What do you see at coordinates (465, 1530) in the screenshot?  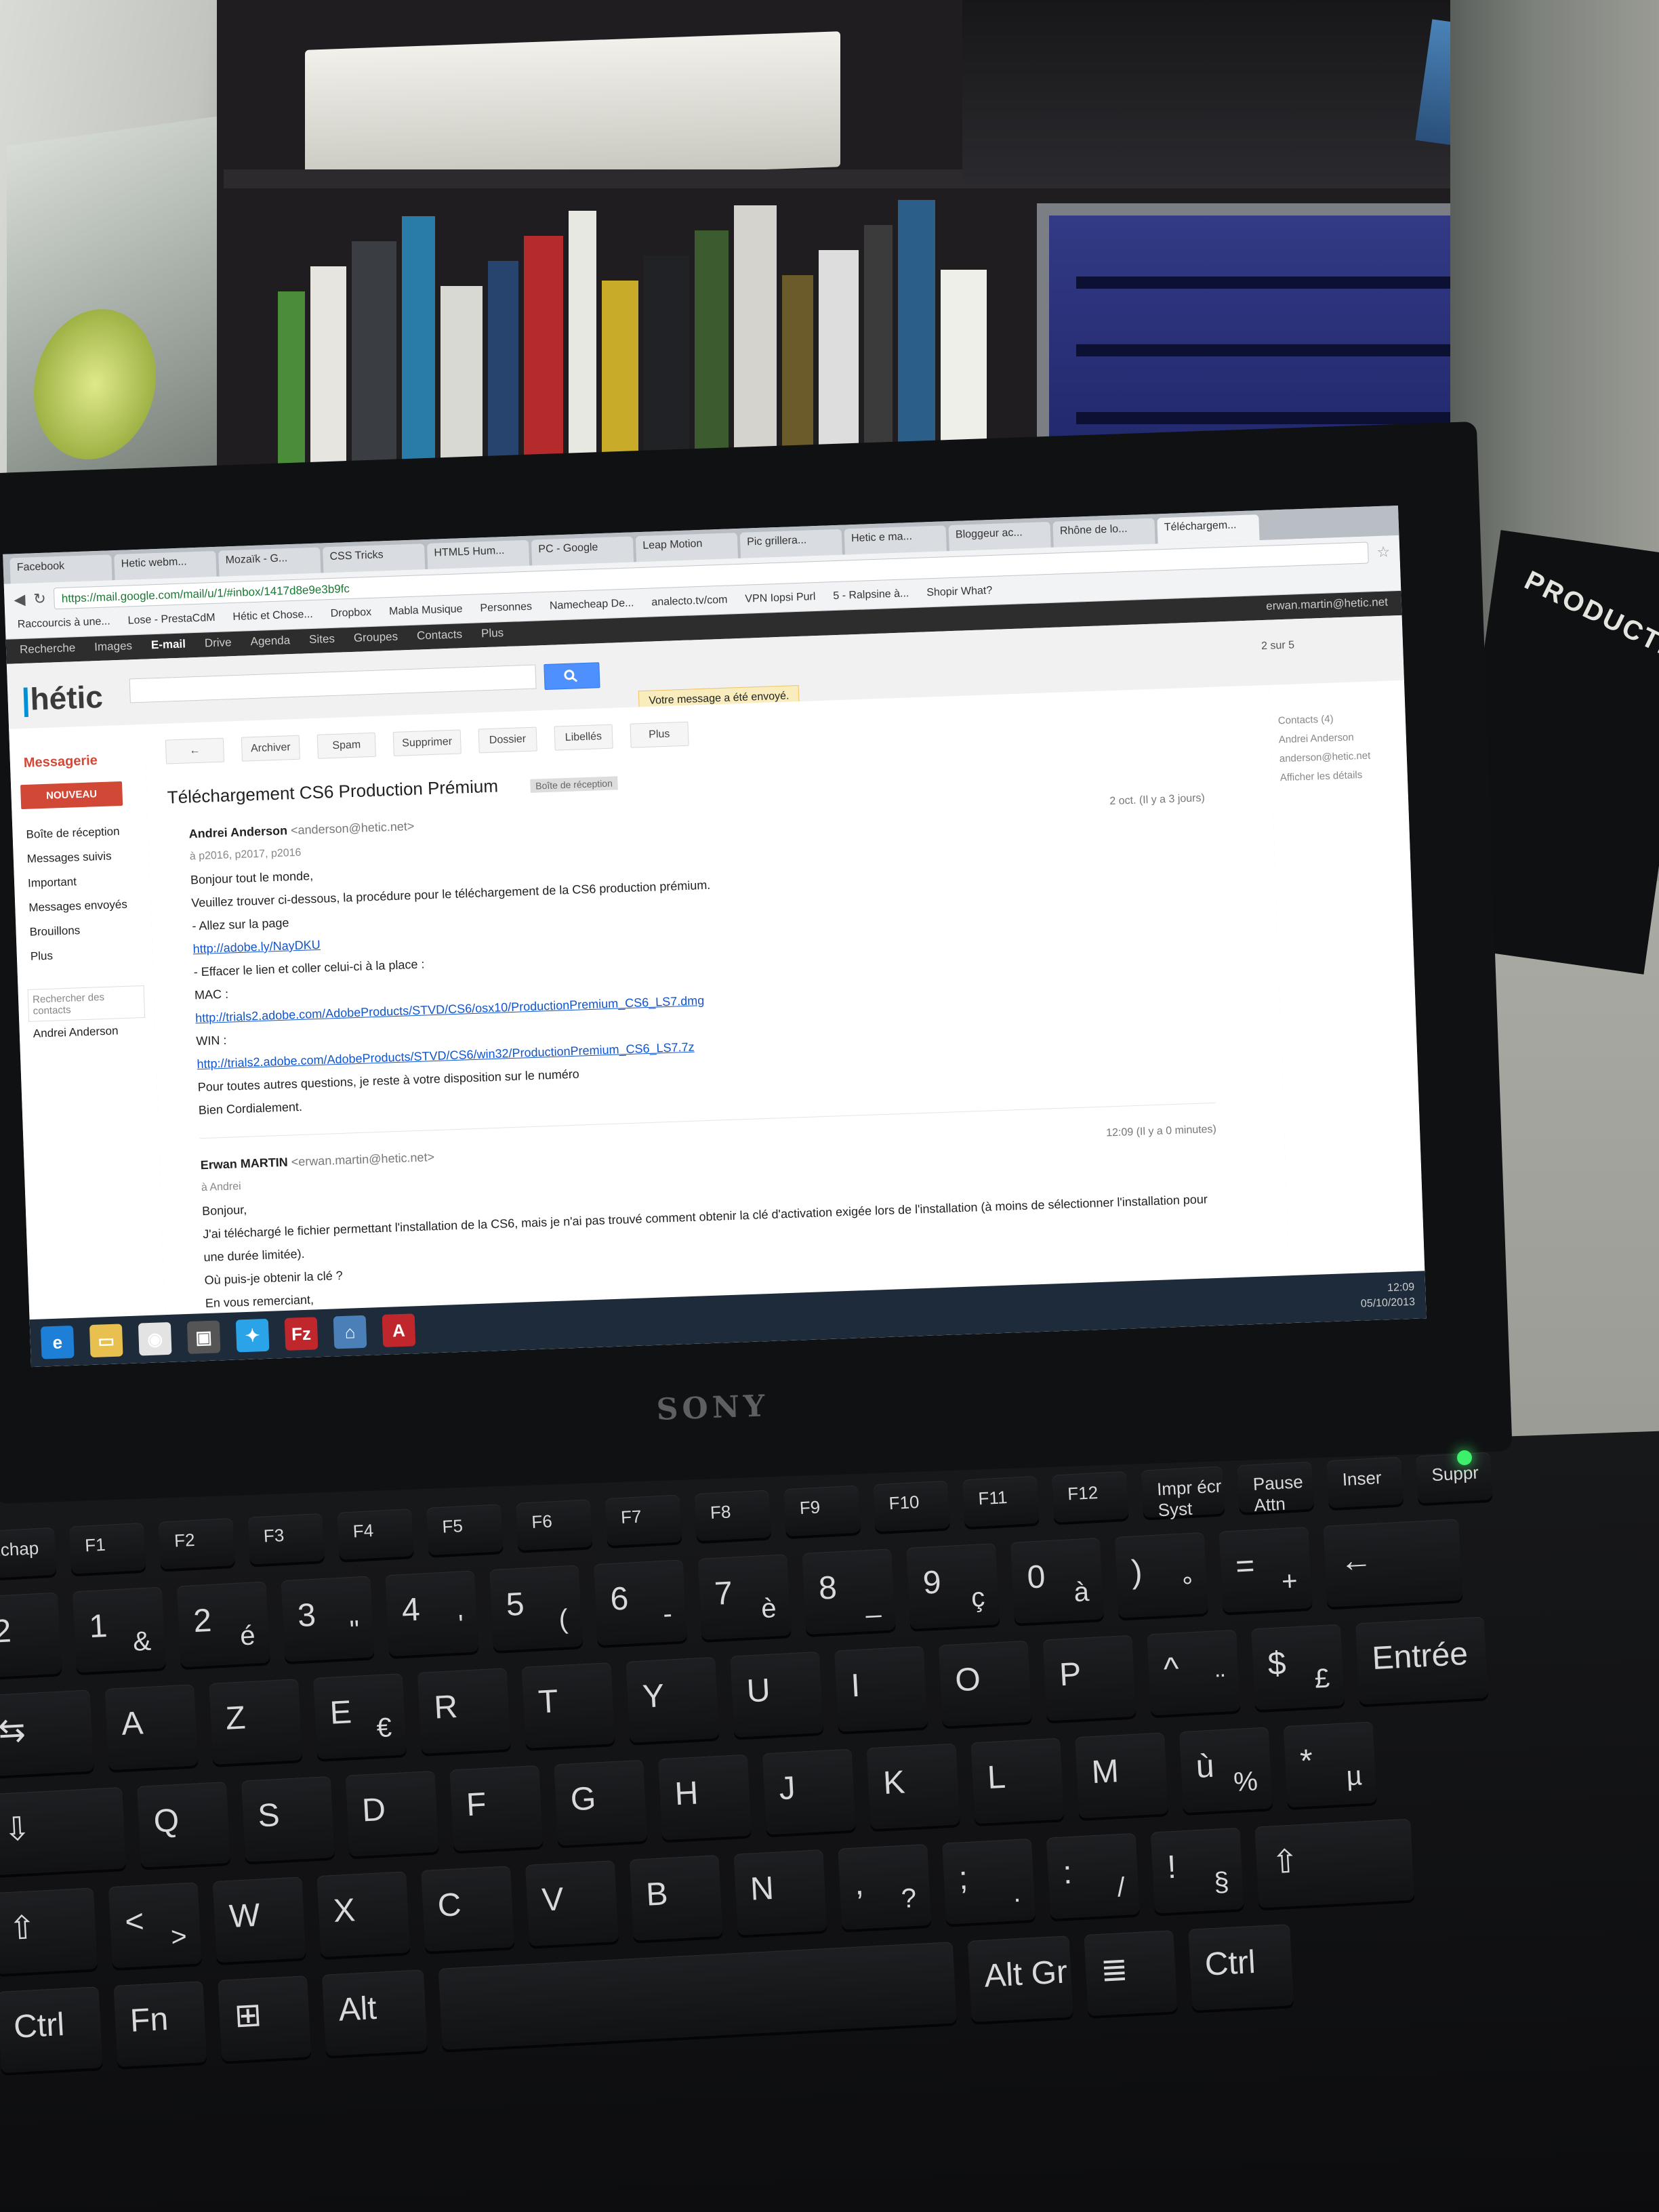 I see `key: F5` at bounding box center [465, 1530].